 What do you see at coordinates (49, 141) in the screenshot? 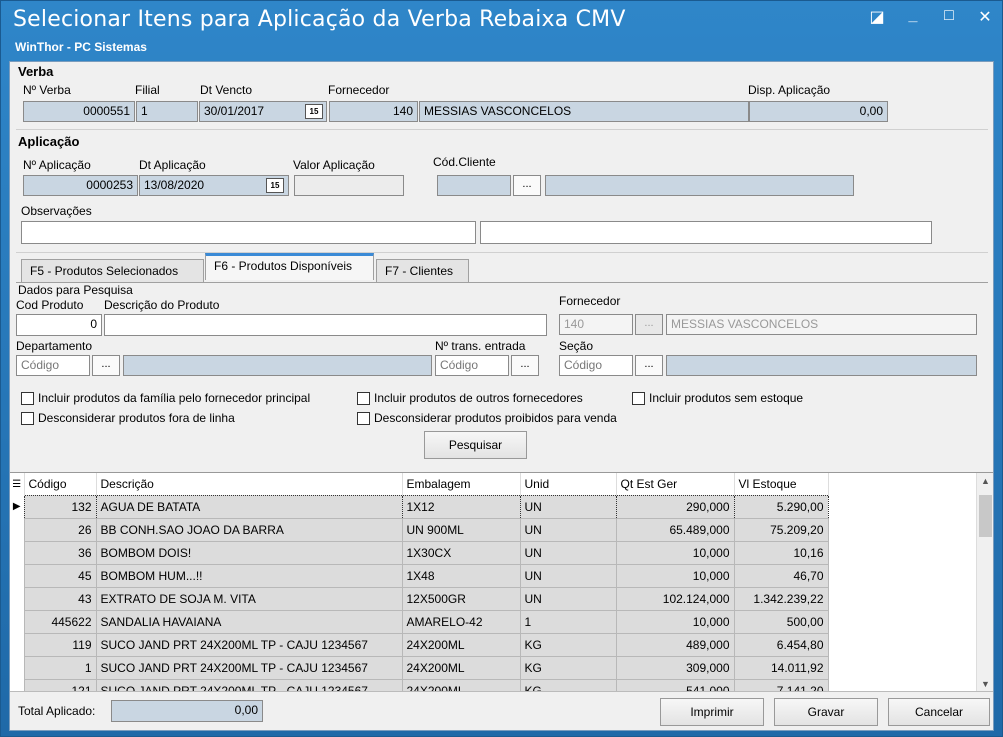
I see `aplicacao-section-title: Aplicação` at bounding box center [49, 141].